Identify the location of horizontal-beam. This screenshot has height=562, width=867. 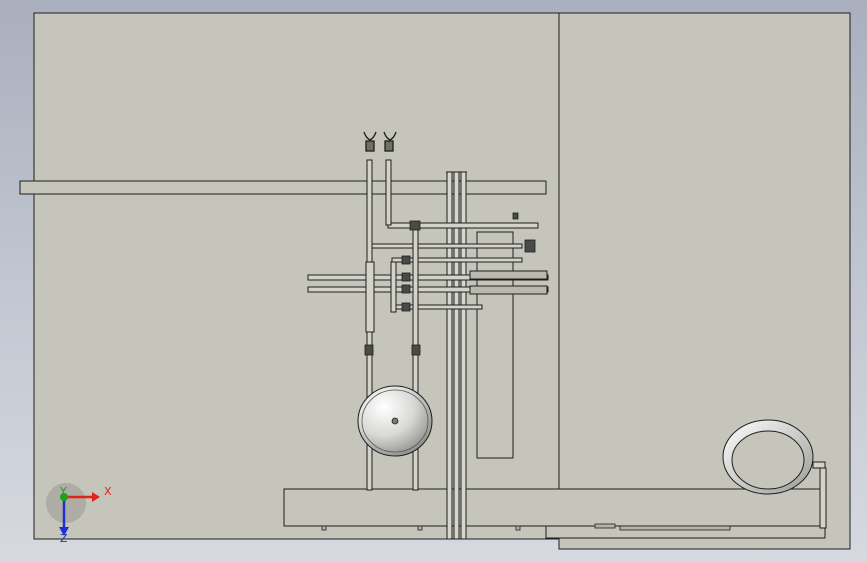
(283, 187).